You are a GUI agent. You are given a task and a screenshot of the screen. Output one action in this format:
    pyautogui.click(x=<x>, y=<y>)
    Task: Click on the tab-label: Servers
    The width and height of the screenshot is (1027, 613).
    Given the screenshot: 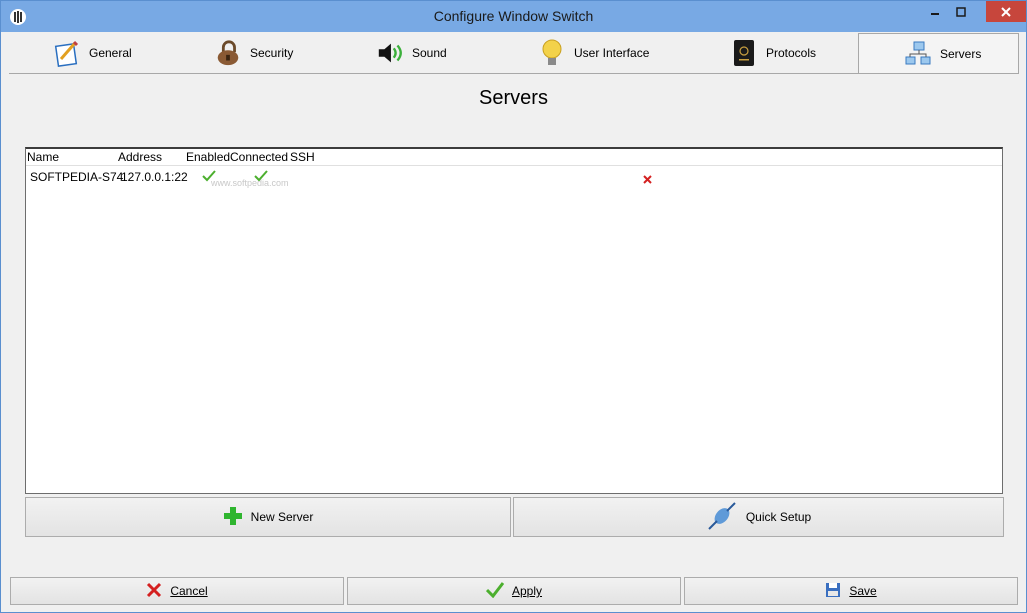 What is the action you would take?
    pyautogui.click(x=961, y=53)
    